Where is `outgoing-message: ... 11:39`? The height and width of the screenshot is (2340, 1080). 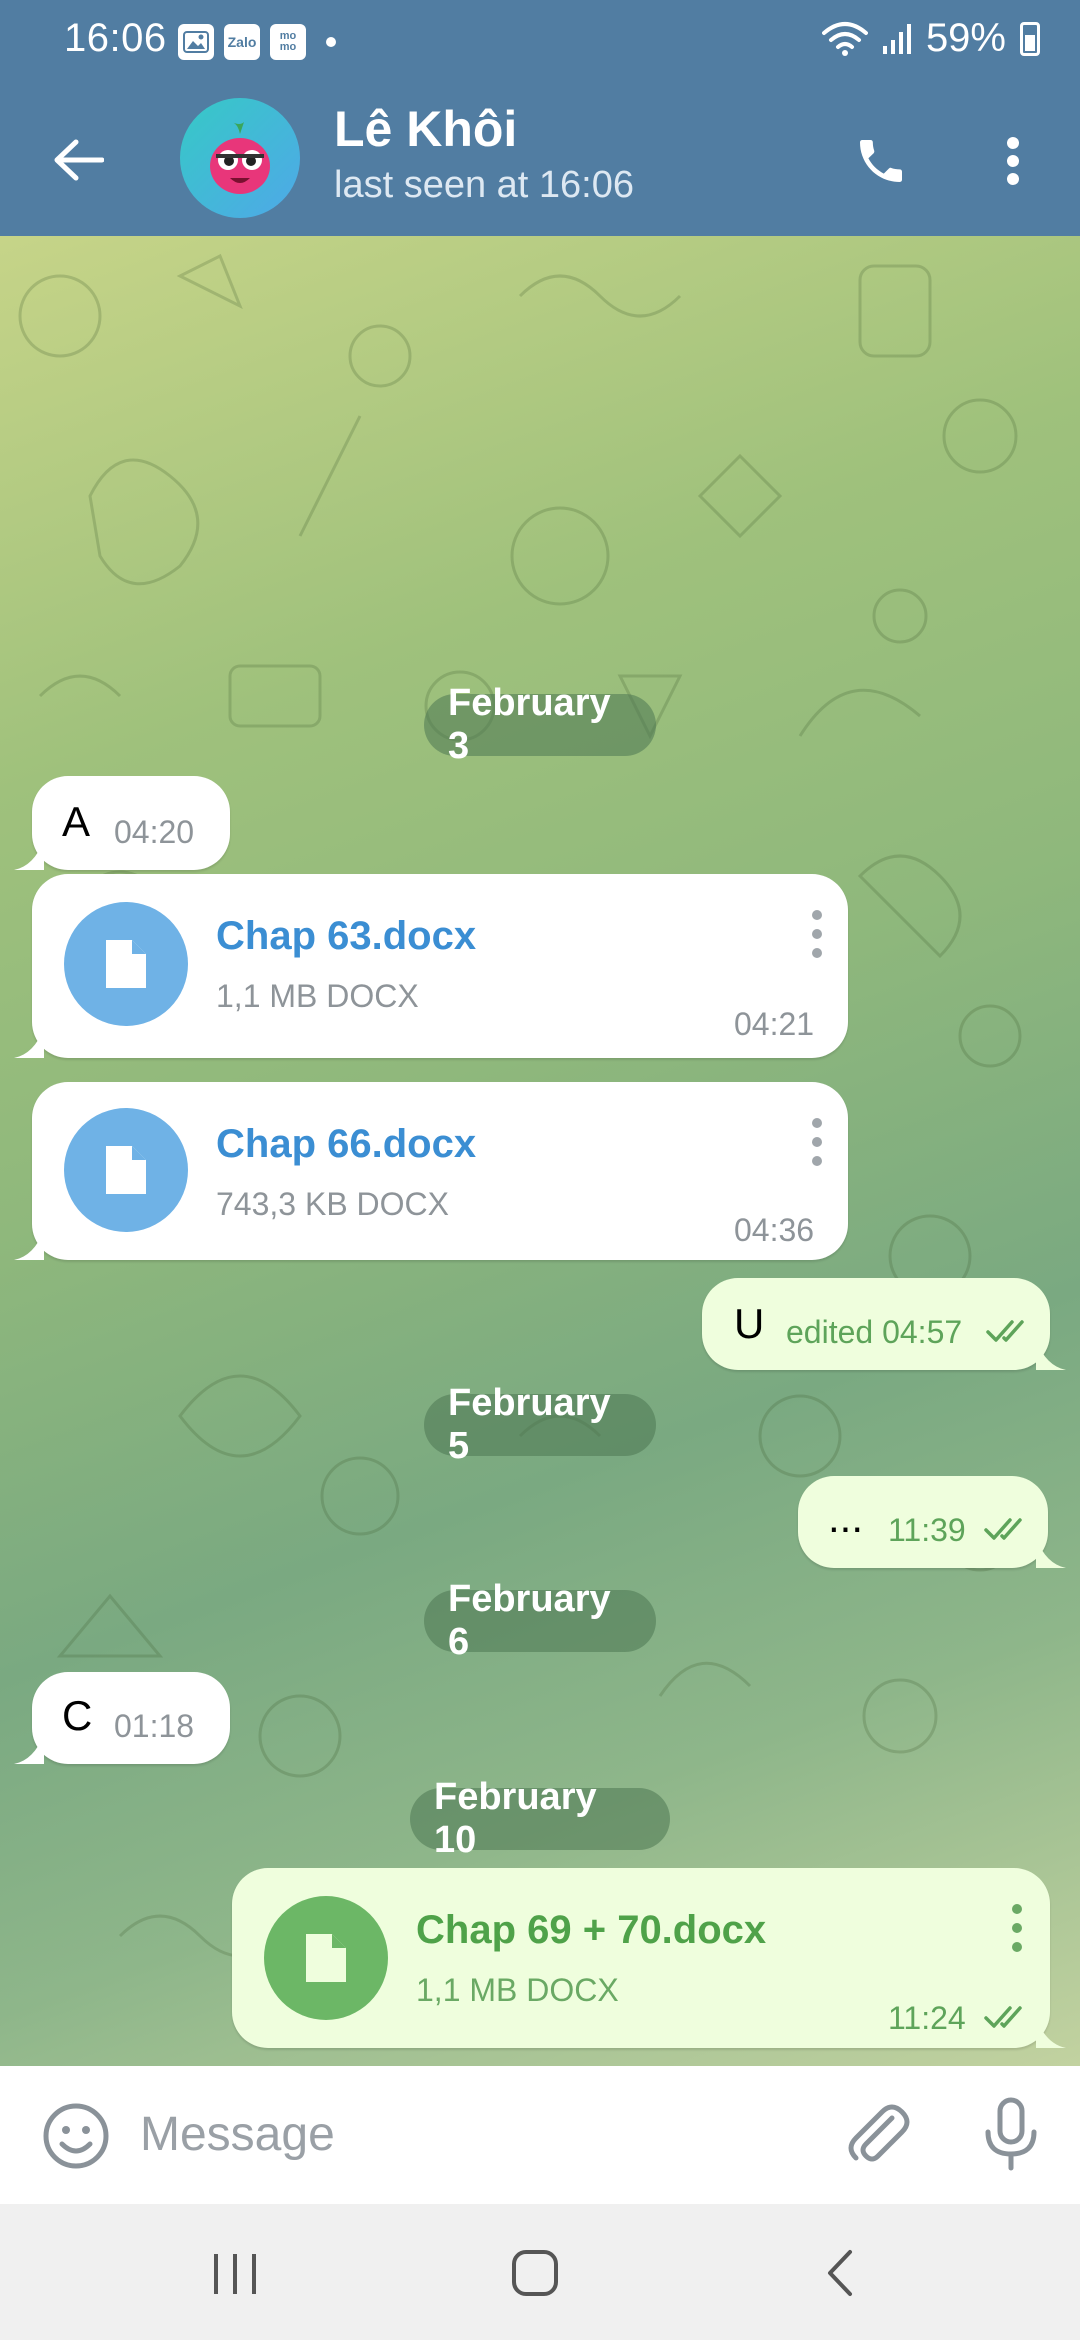
outgoing-message: ... 11:39 is located at coordinates (923, 1522).